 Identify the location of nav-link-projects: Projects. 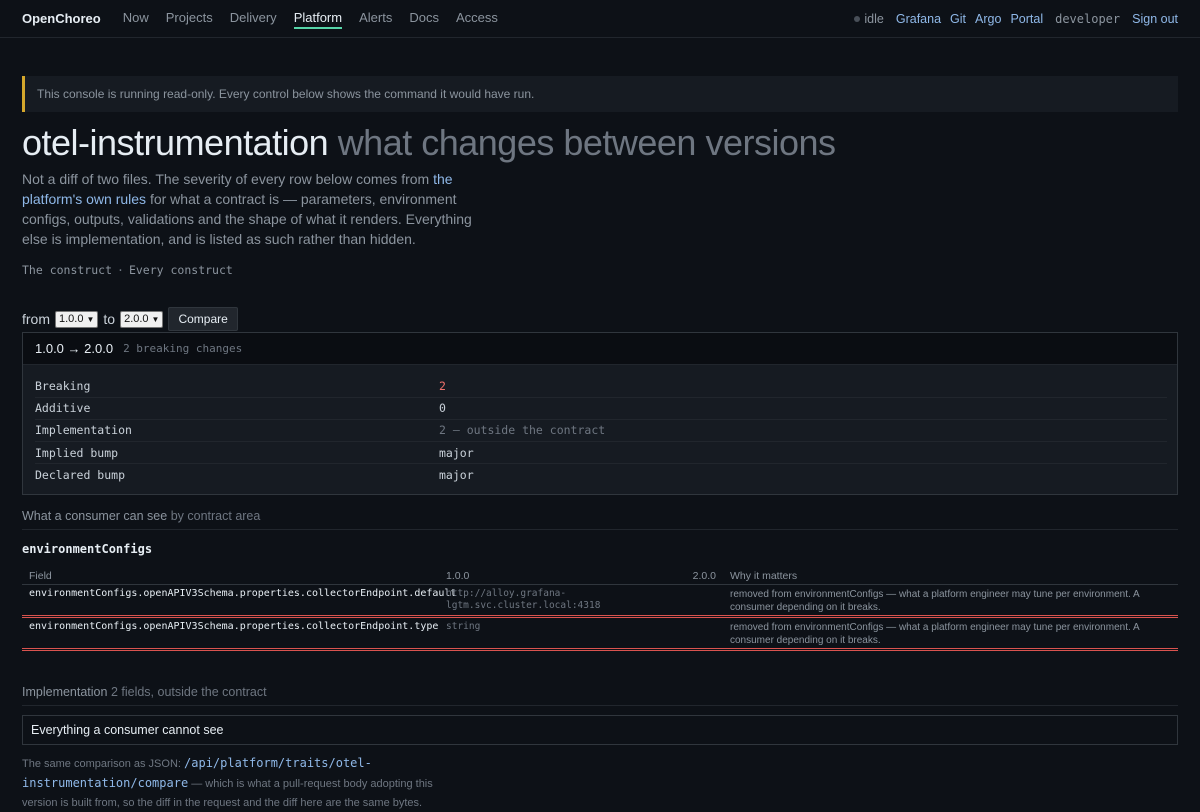
(189, 18).